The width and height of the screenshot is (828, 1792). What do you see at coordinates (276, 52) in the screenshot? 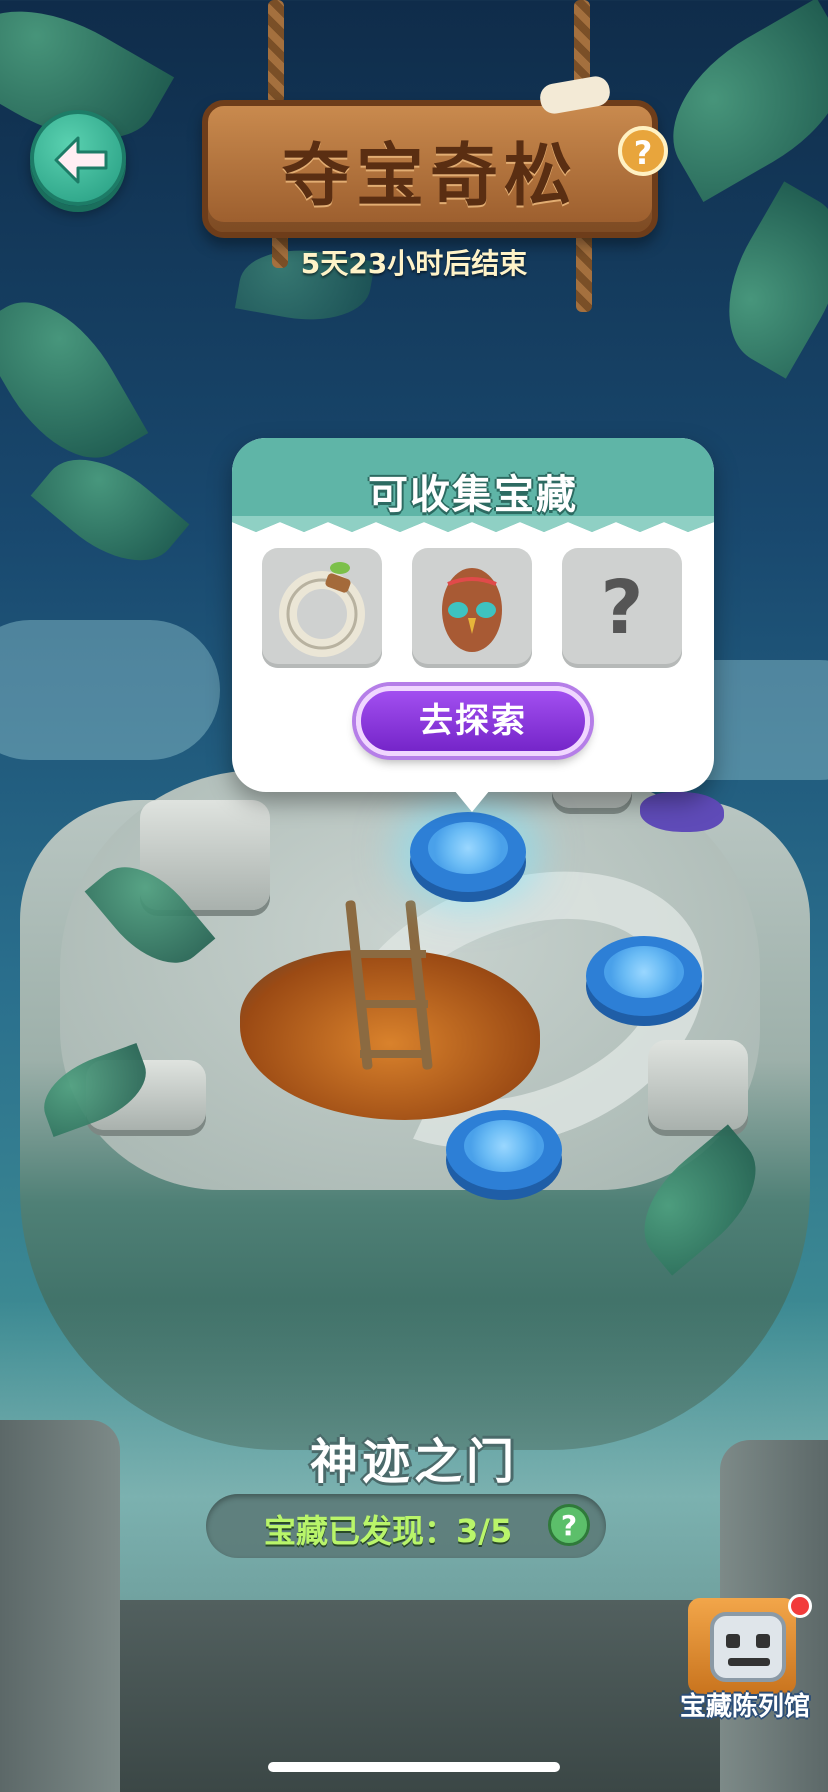
I see `sign-rope` at bounding box center [276, 52].